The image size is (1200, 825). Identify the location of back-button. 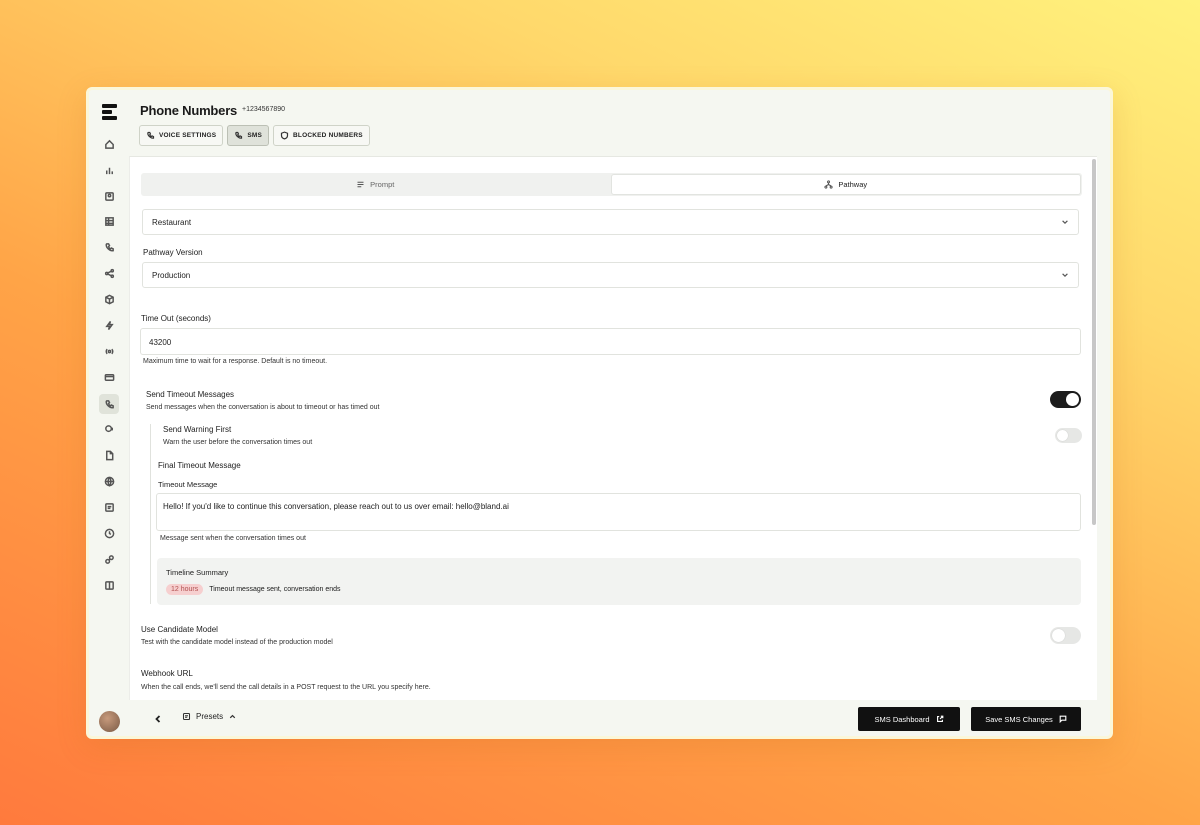
(158, 717).